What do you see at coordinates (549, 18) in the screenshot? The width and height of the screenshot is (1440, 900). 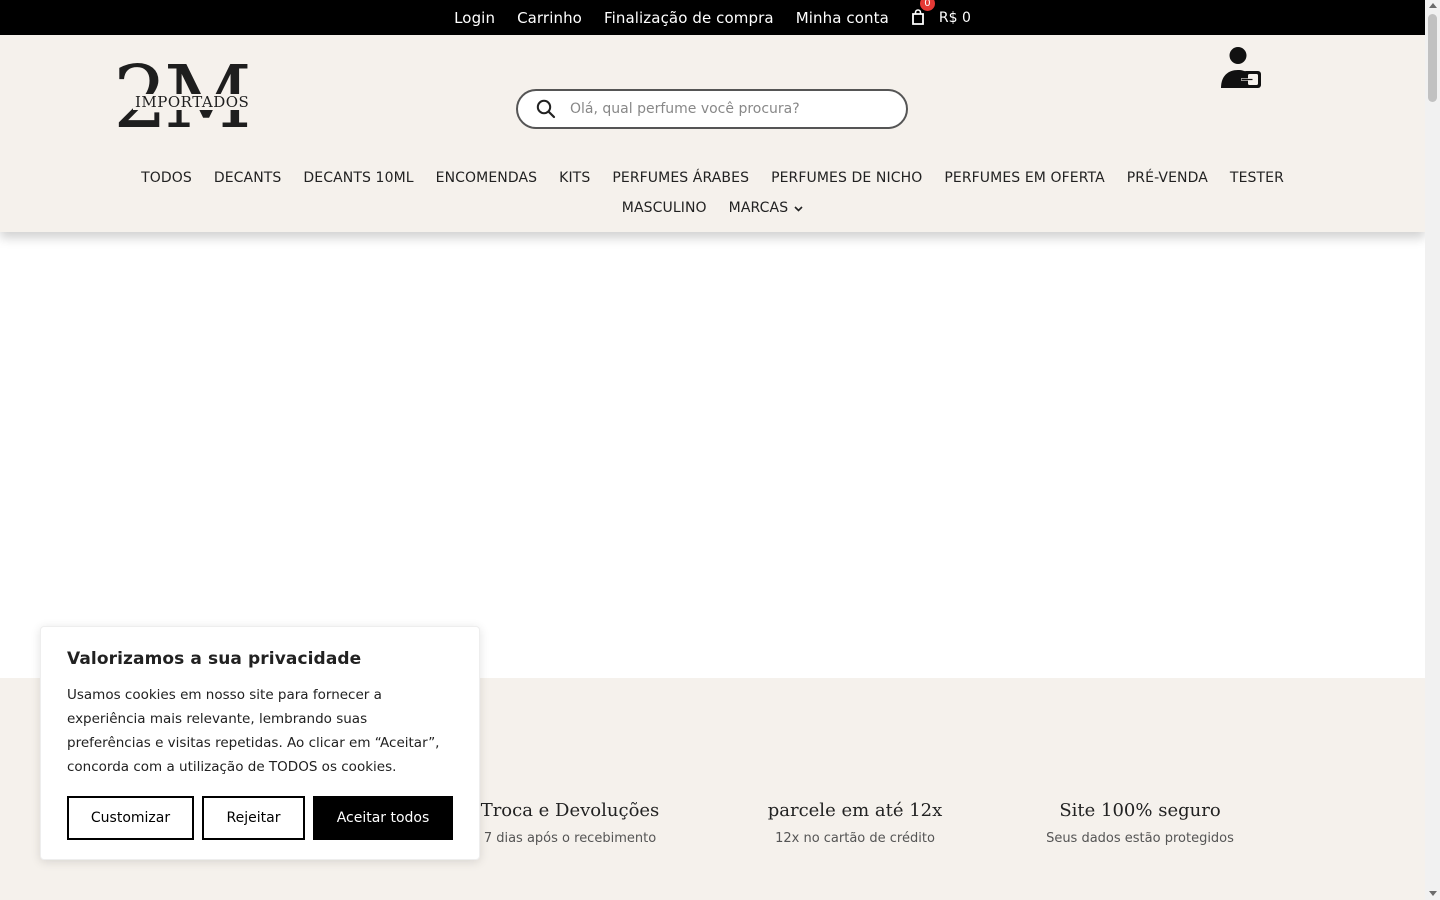 I see `top-link-cart: Carrinho` at bounding box center [549, 18].